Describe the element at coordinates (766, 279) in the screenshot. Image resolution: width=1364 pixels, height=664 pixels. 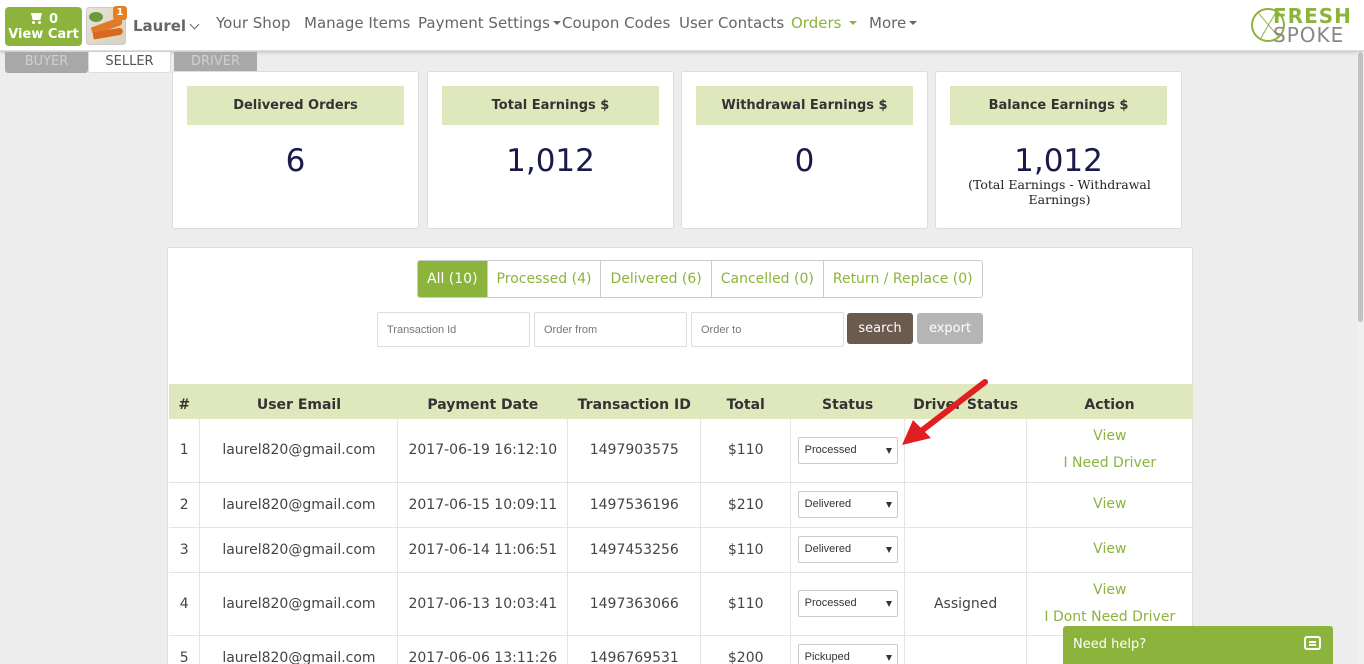
I see `filter-cancelled: Cancelled (0)` at that location.